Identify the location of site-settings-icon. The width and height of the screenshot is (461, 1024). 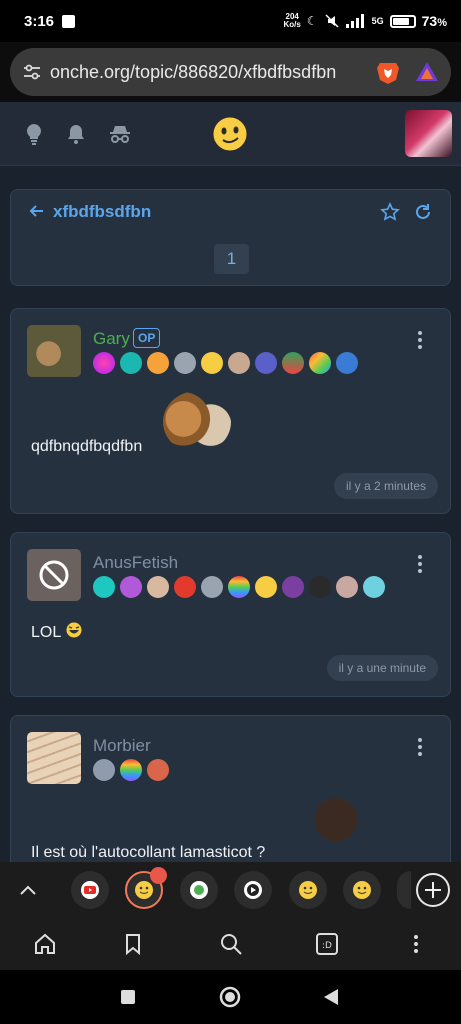
(32, 72).